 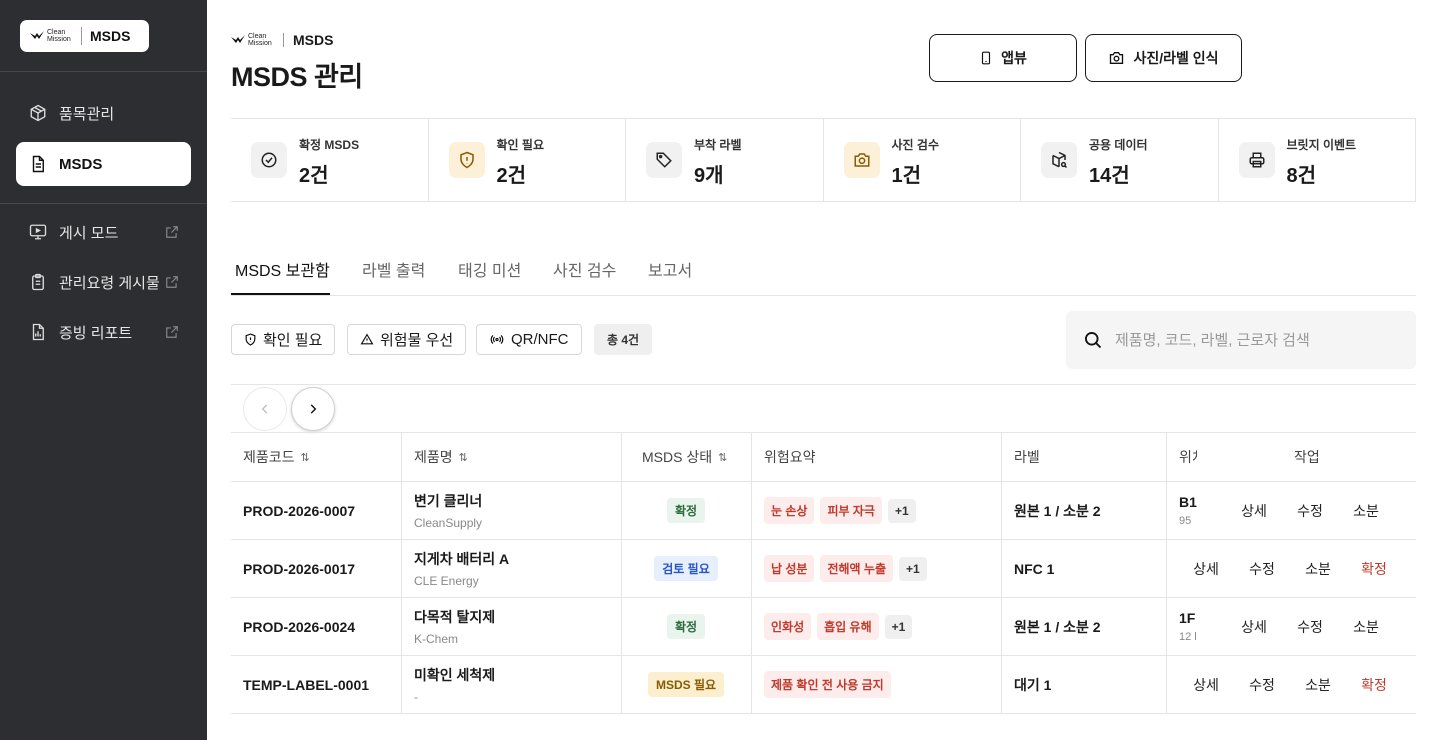 What do you see at coordinates (417, 340) in the screenshot?
I see `filter-label: 위험물 우선` at bounding box center [417, 340].